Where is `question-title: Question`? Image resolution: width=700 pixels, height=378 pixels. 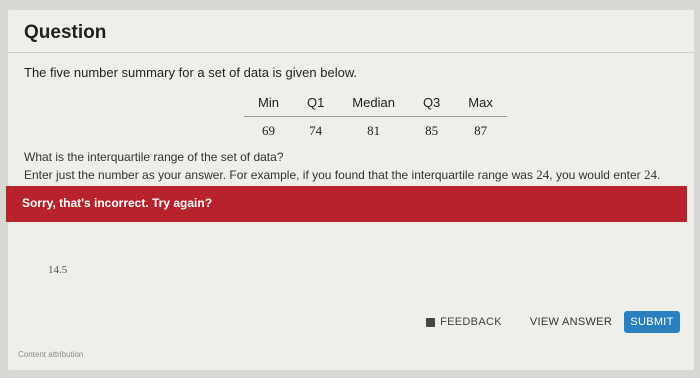
question-title: Question is located at coordinates (65, 32).